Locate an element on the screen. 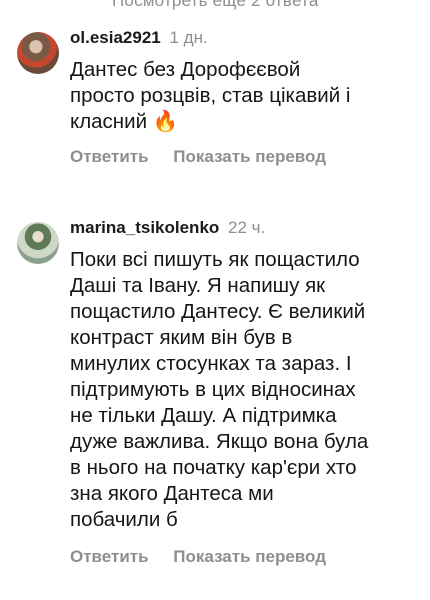 This screenshot has height=600, width=430. comment-line: зна якого Дантеса ми is located at coordinates (172, 493).